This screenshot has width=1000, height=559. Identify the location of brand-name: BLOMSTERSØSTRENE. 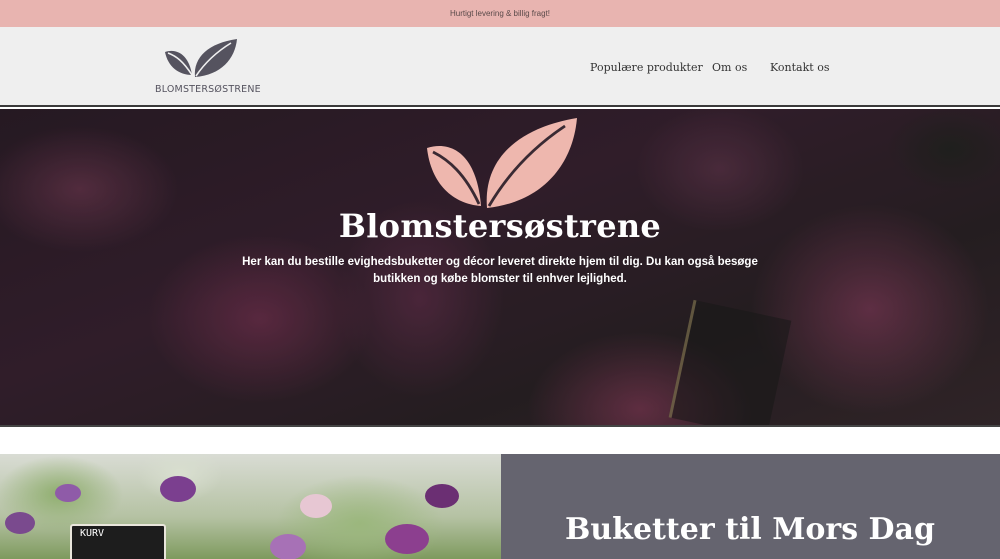
(208, 89).